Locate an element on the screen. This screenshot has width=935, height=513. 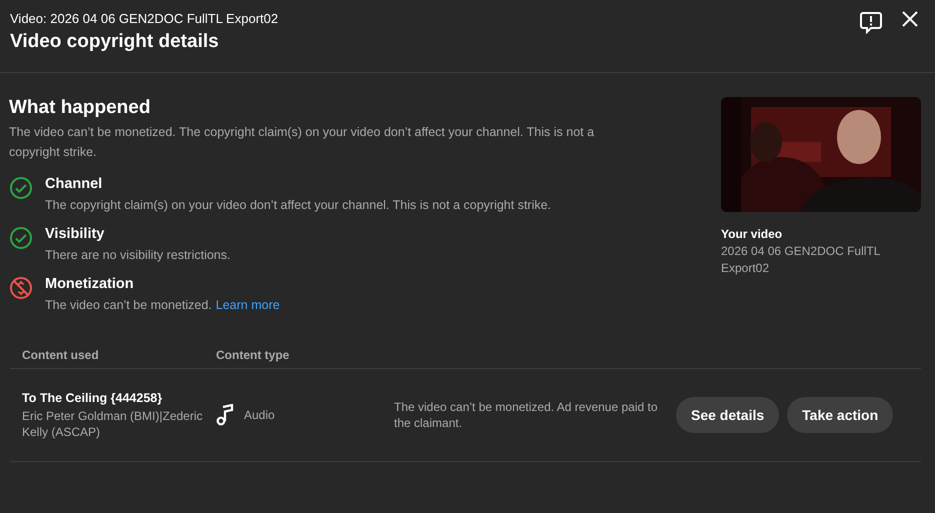
song-title: To The Ceiling {444258} is located at coordinates (93, 397).